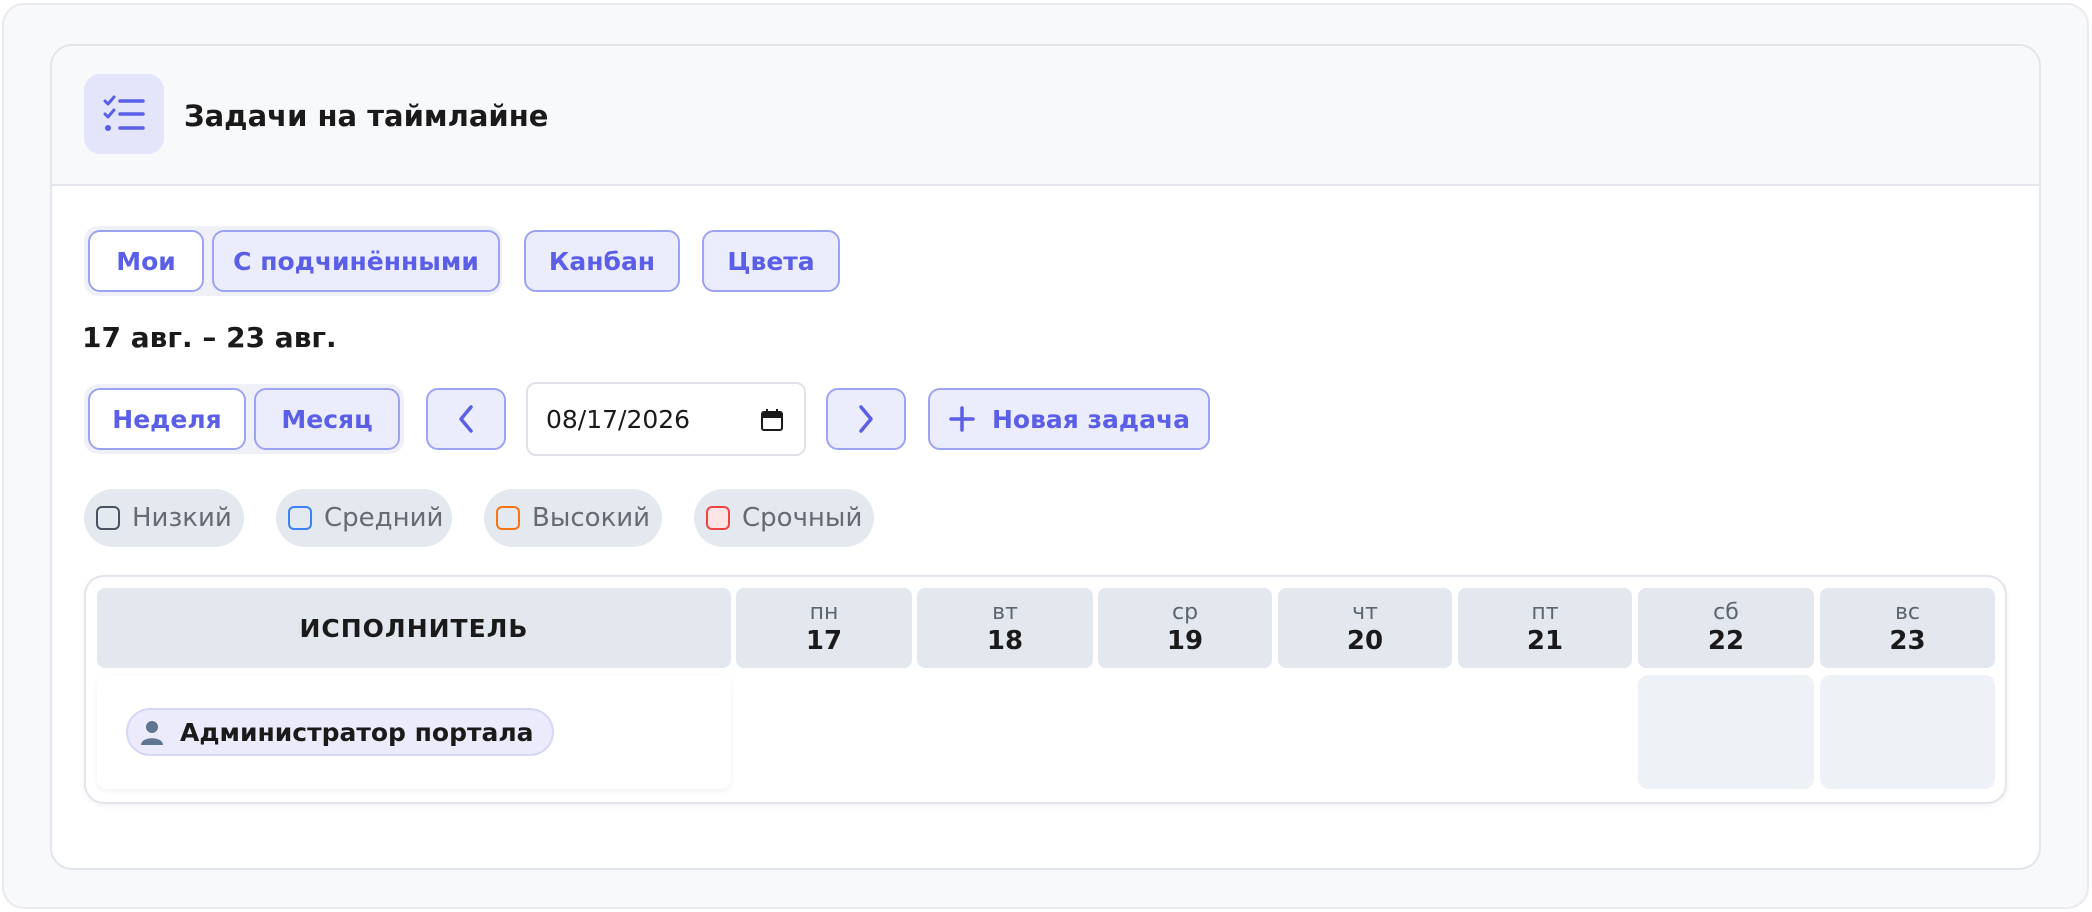 Image resolution: width=2092 pixels, height=912 pixels. Describe the element at coordinates (962, 419) in the screenshot. I see `plus-icon` at that location.